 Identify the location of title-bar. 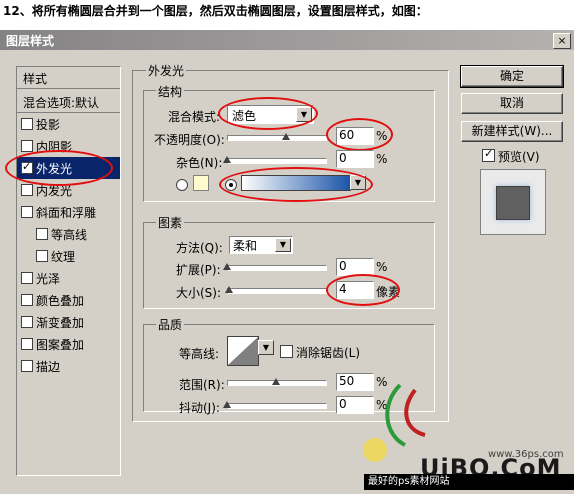
(287, 40).